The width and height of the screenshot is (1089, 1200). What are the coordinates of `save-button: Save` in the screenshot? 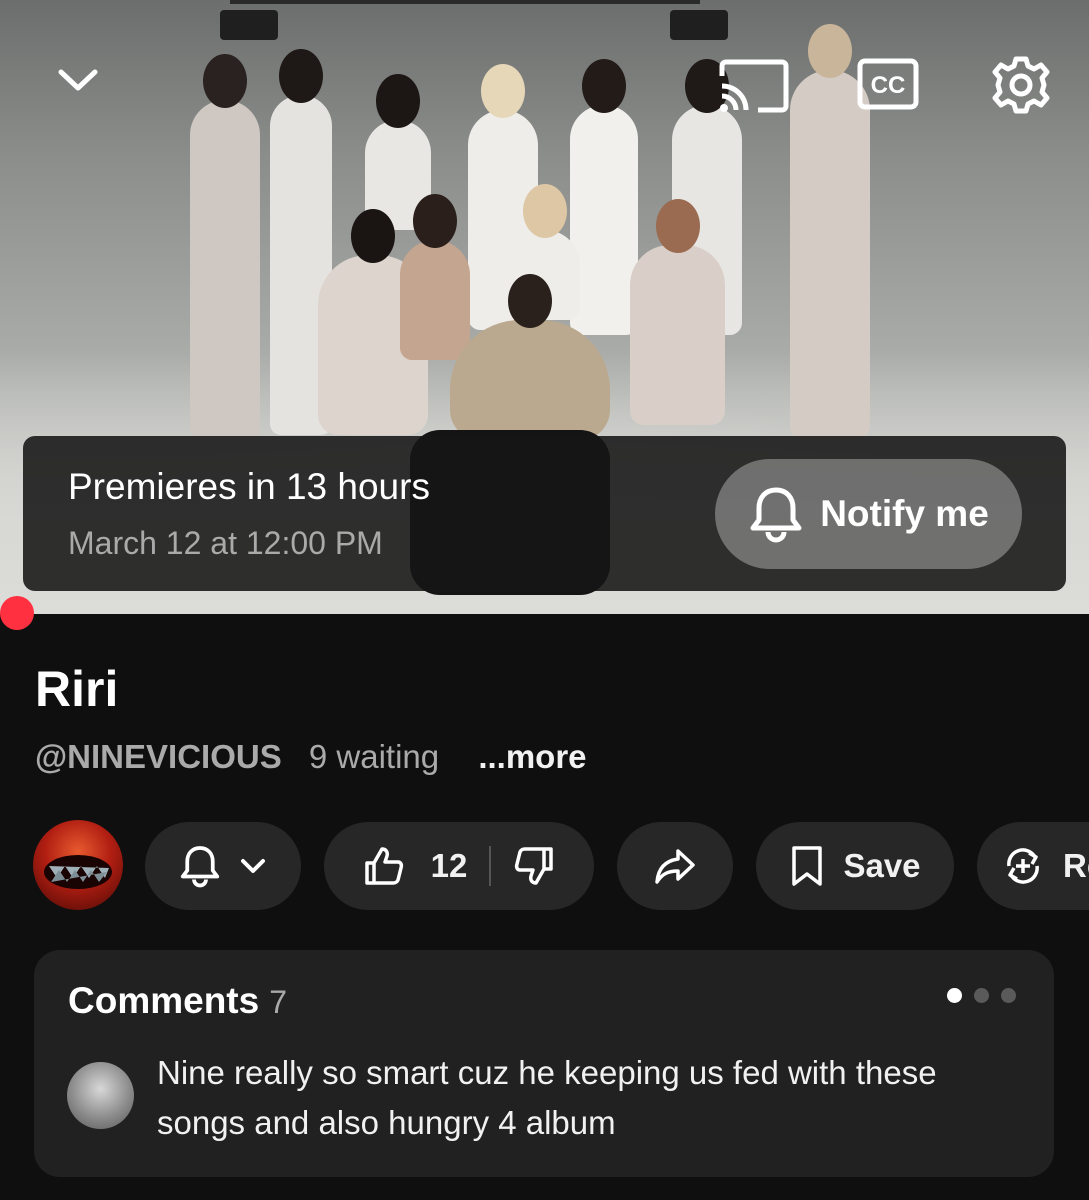 It's located at (855, 866).